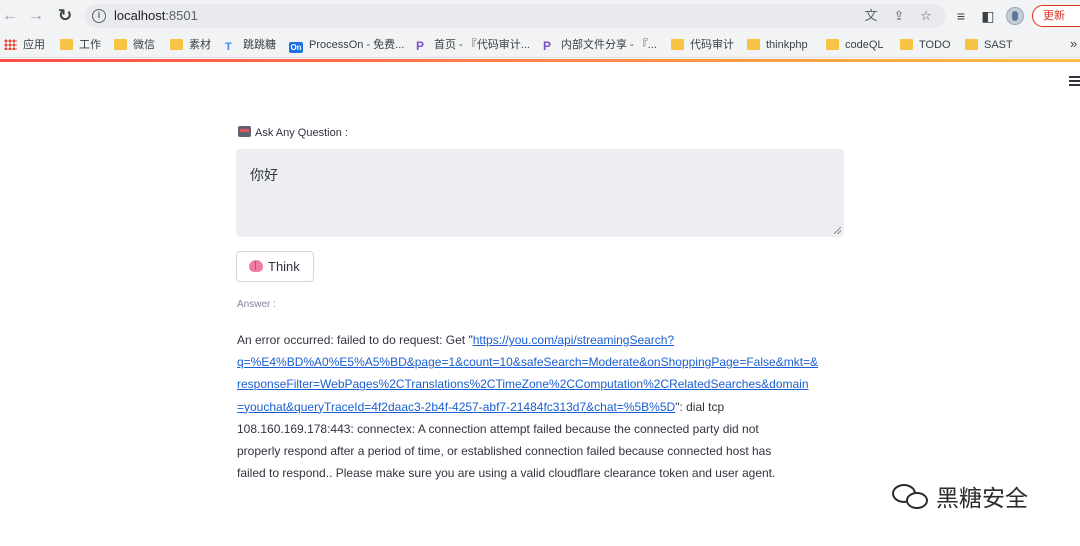 This screenshot has width=1080, height=546. What do you see at coordinates (36, 16) in the screenshot?
I see `forward-arrow-icon: →` at bounding box center [36, 16].